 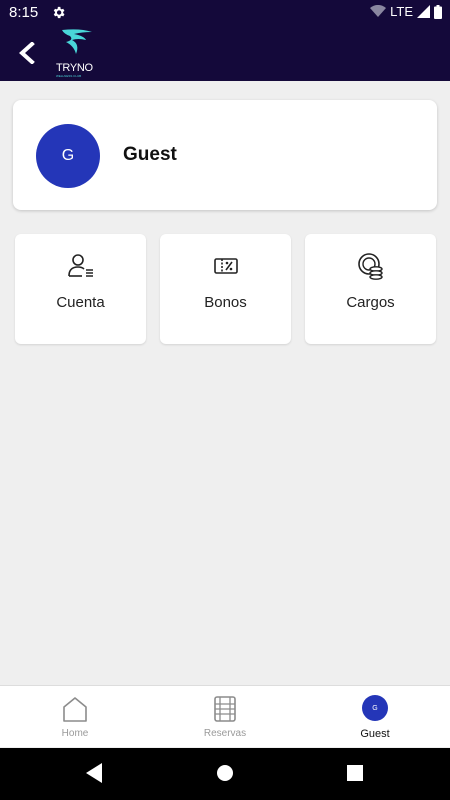 I want to click on back-button, so click(x=27, y=53).